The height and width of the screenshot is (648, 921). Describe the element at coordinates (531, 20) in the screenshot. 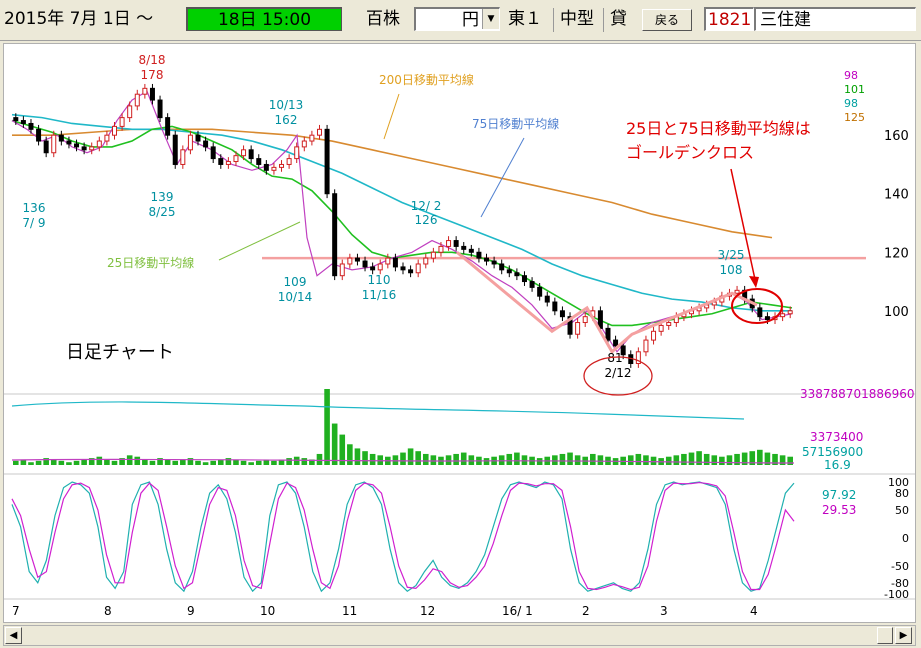

I see `market-label: 東１` at that location.